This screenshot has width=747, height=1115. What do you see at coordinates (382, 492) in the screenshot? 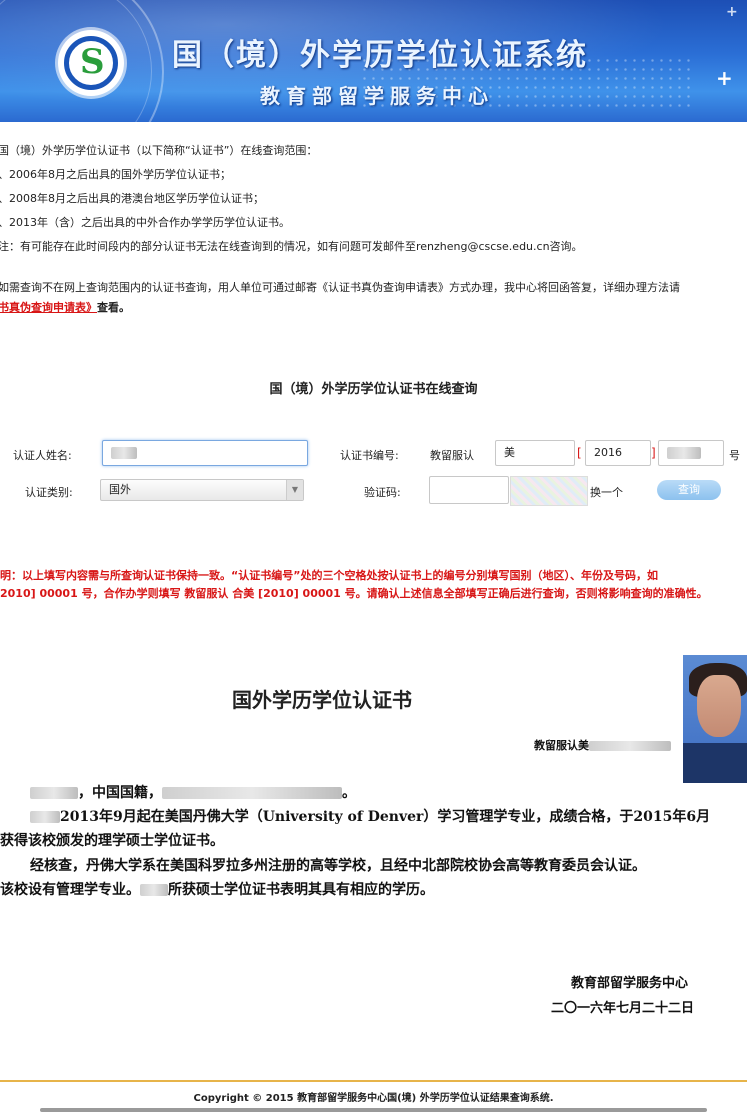
I see `captcha-label: 验证码:` at bounding box center [382, 492].